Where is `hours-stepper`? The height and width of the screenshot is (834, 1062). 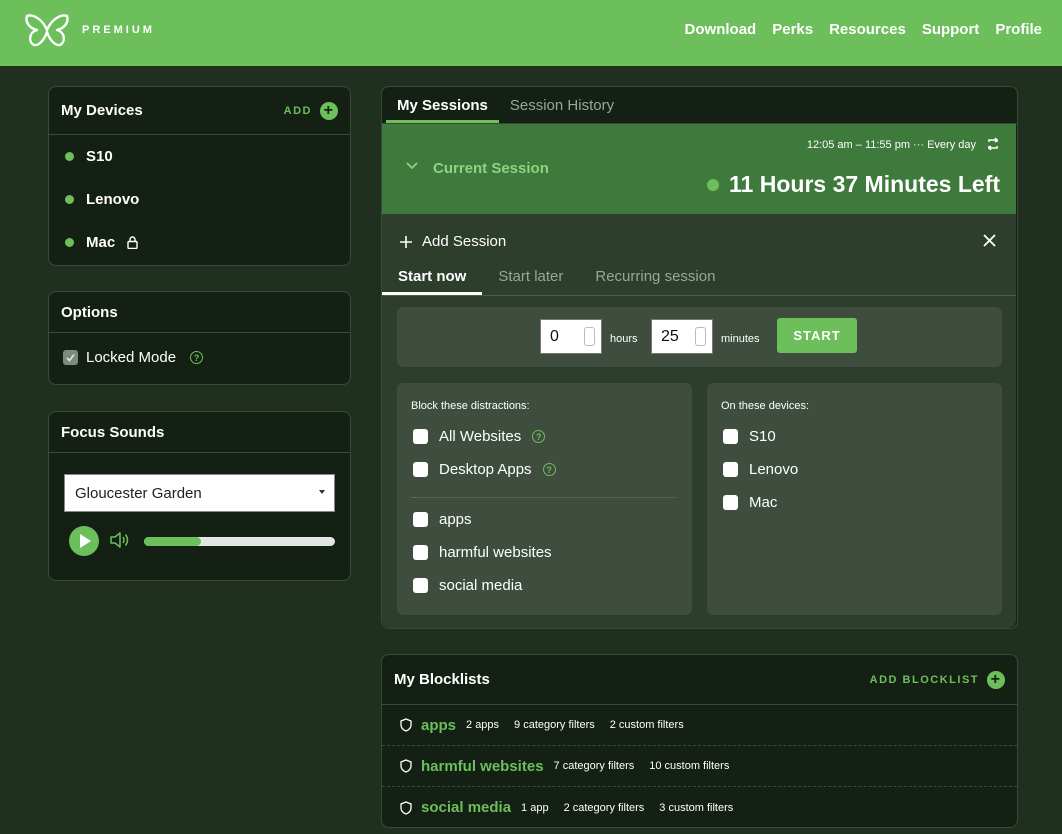
hours-stepper is located at coordinates (589, 336).